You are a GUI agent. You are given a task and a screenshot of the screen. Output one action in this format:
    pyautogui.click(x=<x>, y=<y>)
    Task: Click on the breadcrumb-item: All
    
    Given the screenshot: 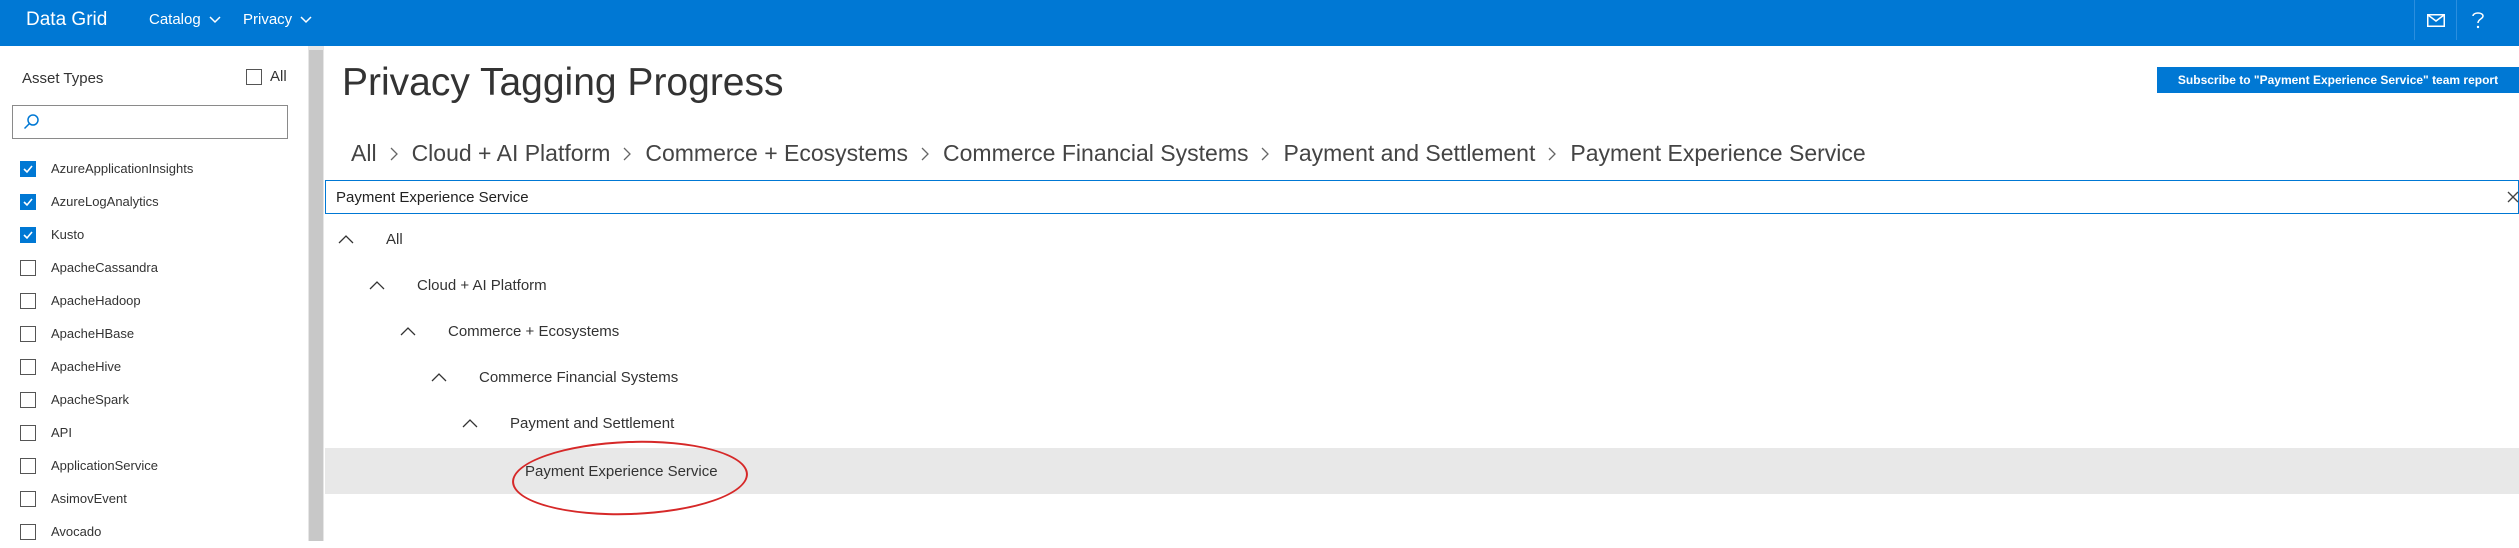 What is the action you would take?
    pyautogui.click(x=364, y=153)
    